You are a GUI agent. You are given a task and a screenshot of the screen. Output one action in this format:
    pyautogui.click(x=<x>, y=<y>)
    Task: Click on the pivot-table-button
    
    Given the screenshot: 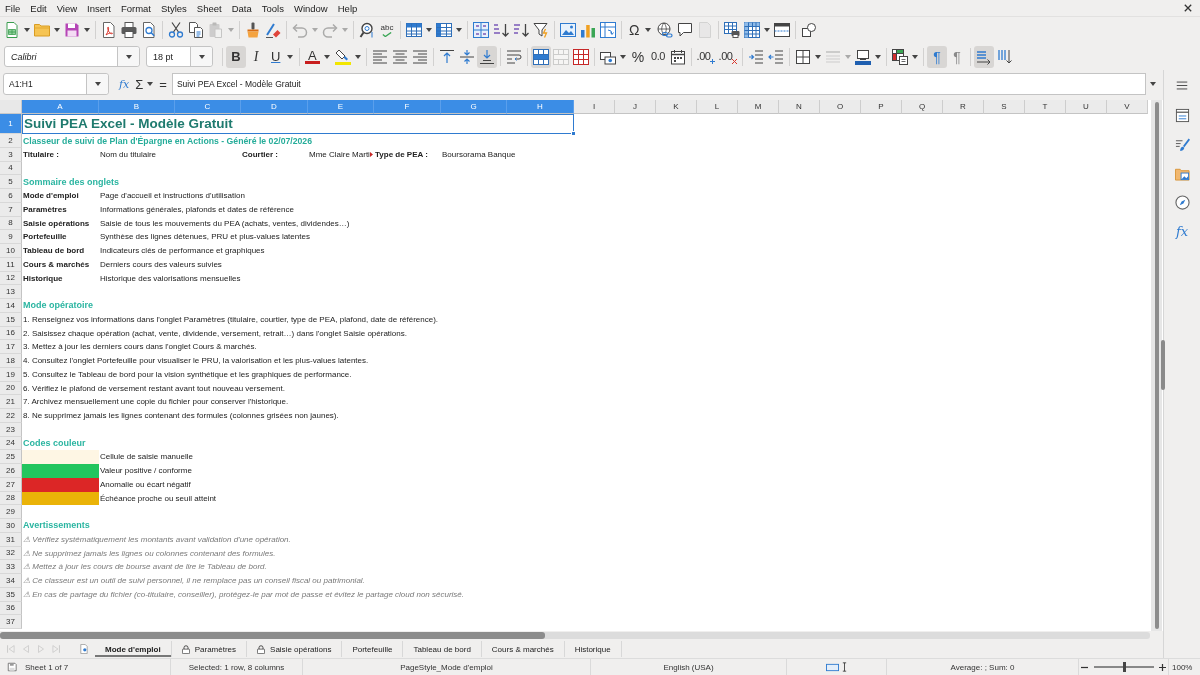 What is the action you would take?
    pyautogui.click(x=608, y=30)
    